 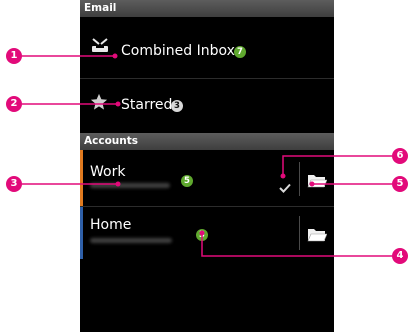 What do you see at coordinates (14, 56) in the screenshot?
I see `callout-marker-1: 1` at bounding box center [14, 56].